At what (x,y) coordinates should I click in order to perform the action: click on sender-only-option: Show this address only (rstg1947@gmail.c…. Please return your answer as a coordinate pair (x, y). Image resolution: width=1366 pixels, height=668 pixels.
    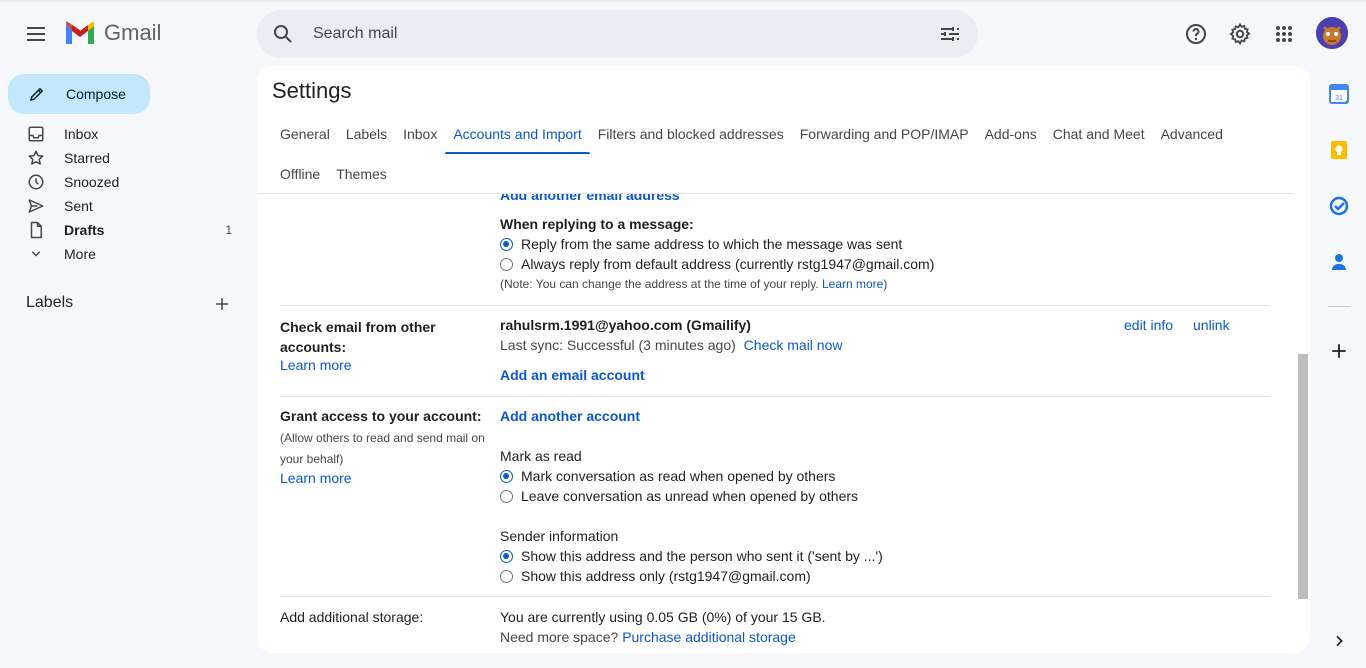
    Looking at the image, I should click on (655, 576).